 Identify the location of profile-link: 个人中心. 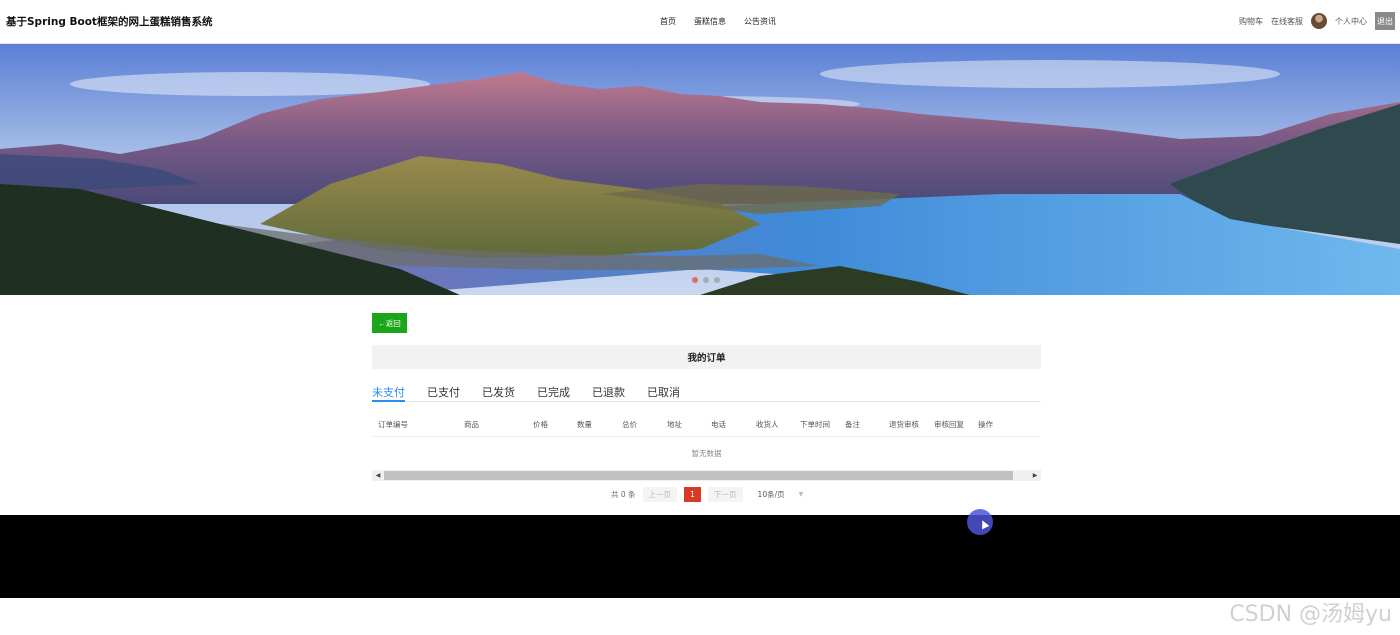
(1351, 21).